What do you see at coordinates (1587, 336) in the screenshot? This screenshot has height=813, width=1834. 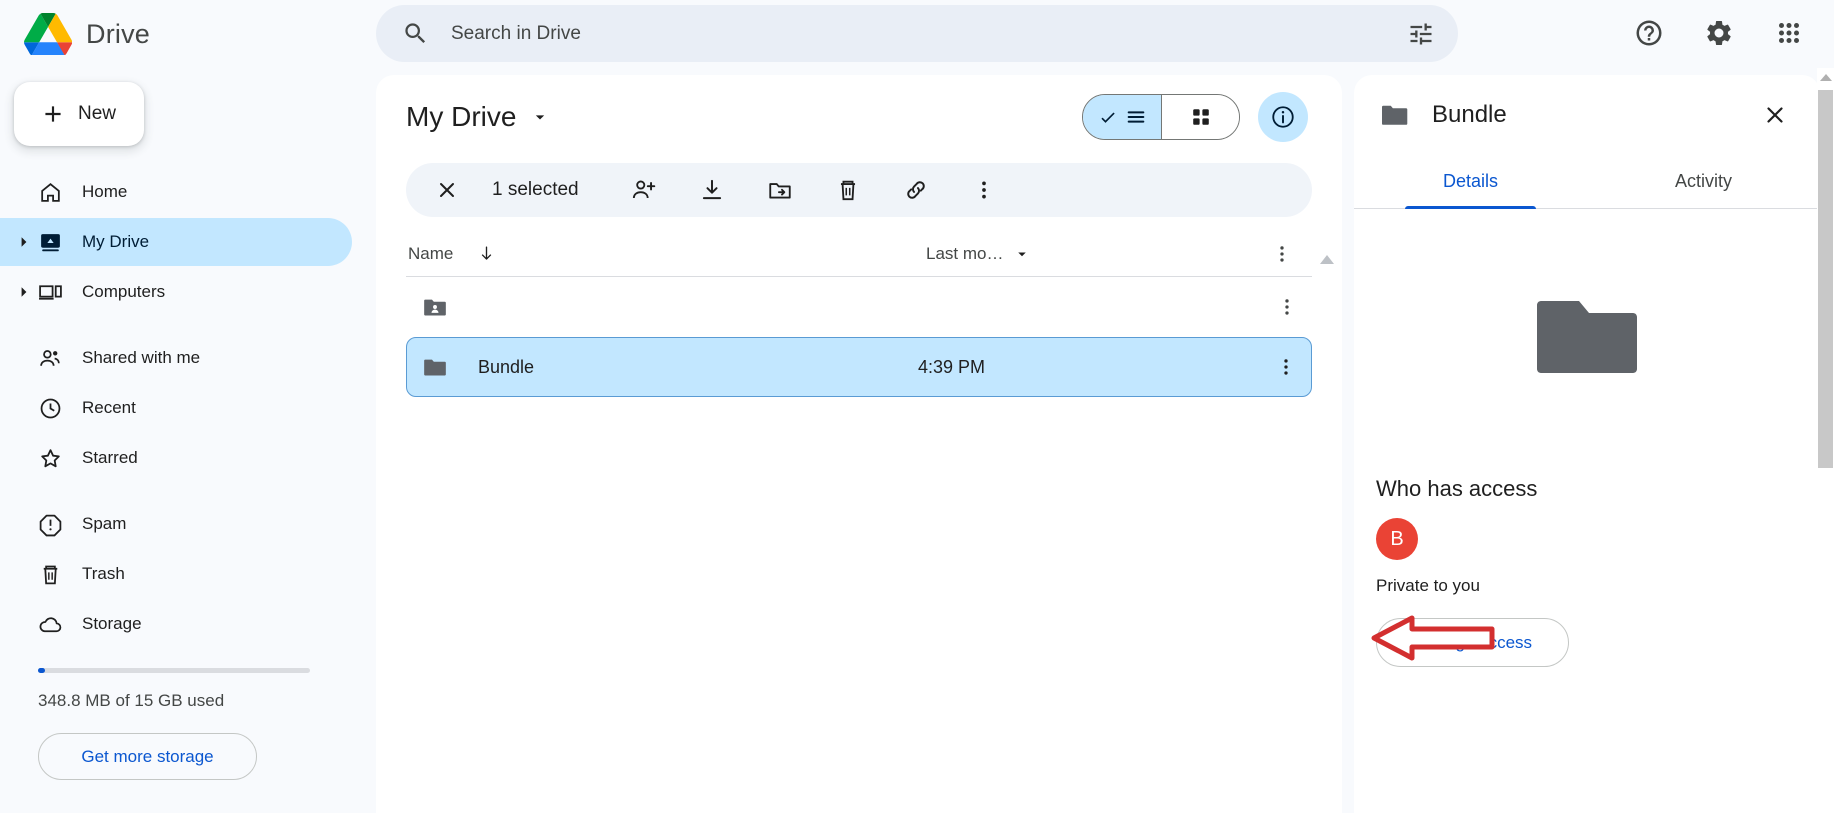 I see `large-folder-icon` at bounding box center [1587, 336].